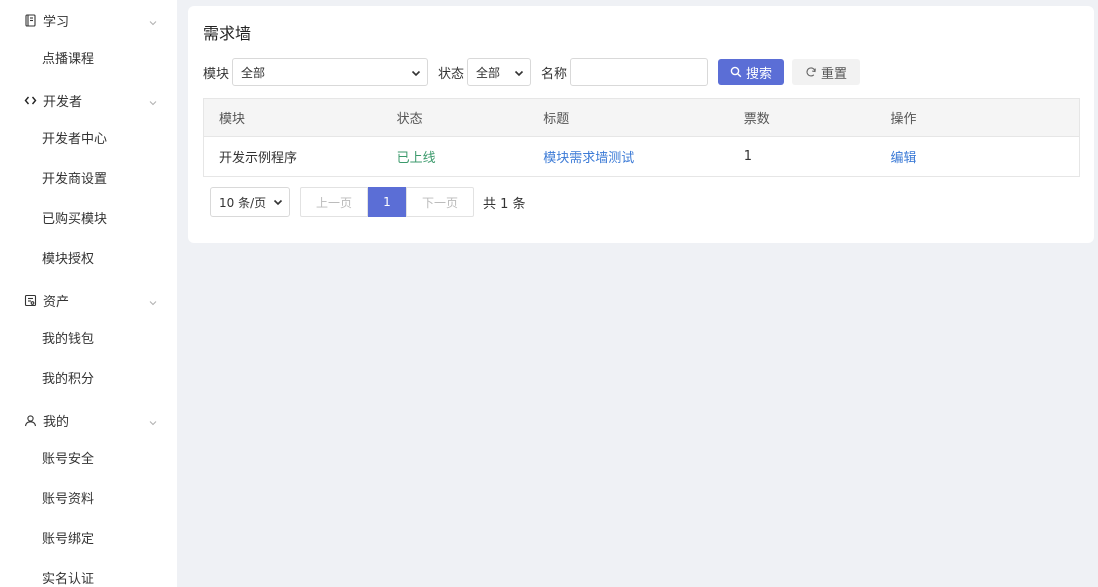  What do you see at coordinates (409, 119) in the screenshot?
I see `column-header-status: 状态` at bounding box center [409, 119].